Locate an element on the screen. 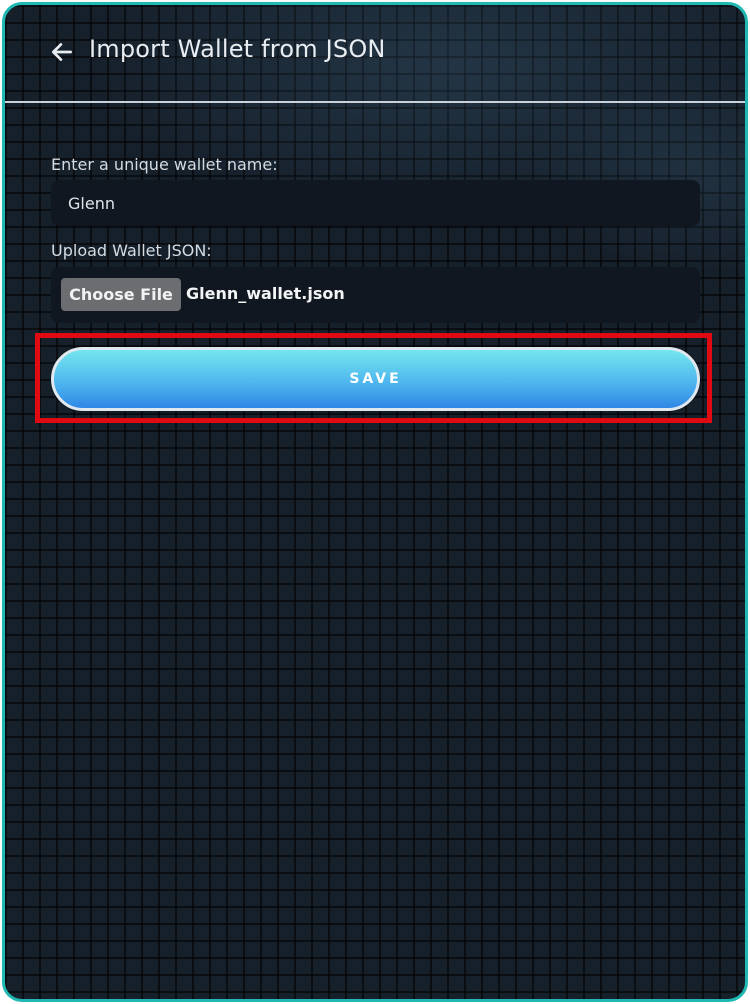 The width and height of the screenshot is (750, 1004). page-title: Import Wallet from JSON is located at coordinates (237, 49).